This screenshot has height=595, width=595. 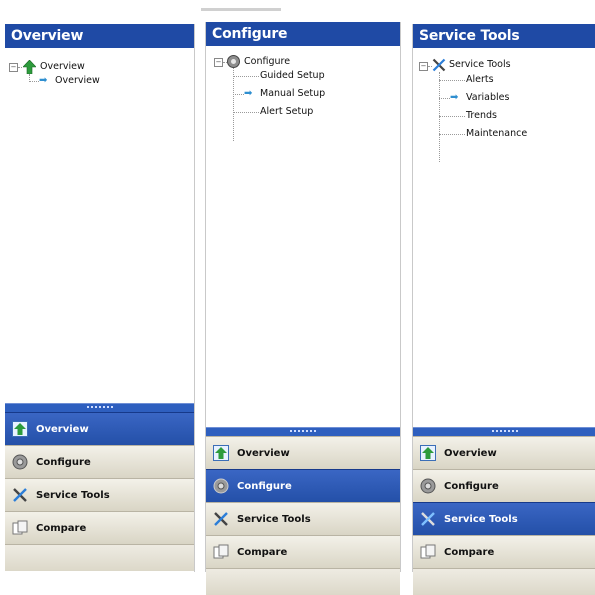 I want to click on tree-item-overview: Overview, so click(x=77, y=81).